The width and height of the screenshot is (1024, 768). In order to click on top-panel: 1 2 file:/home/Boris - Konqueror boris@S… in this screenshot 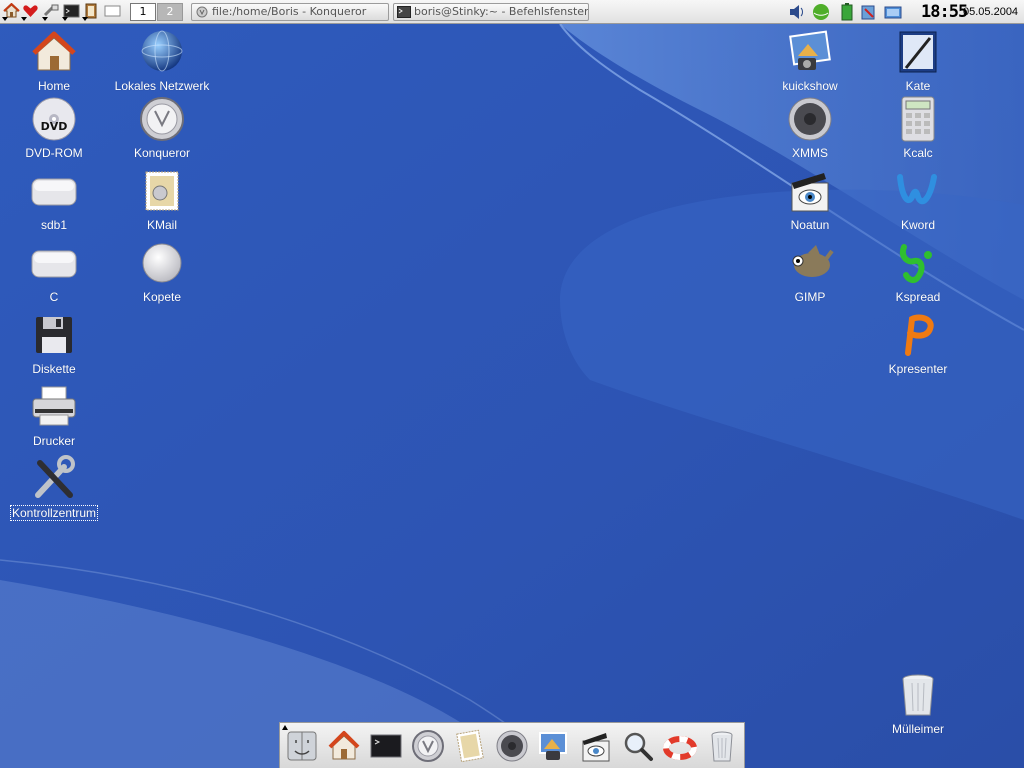, I will do `click(512, 12)`.